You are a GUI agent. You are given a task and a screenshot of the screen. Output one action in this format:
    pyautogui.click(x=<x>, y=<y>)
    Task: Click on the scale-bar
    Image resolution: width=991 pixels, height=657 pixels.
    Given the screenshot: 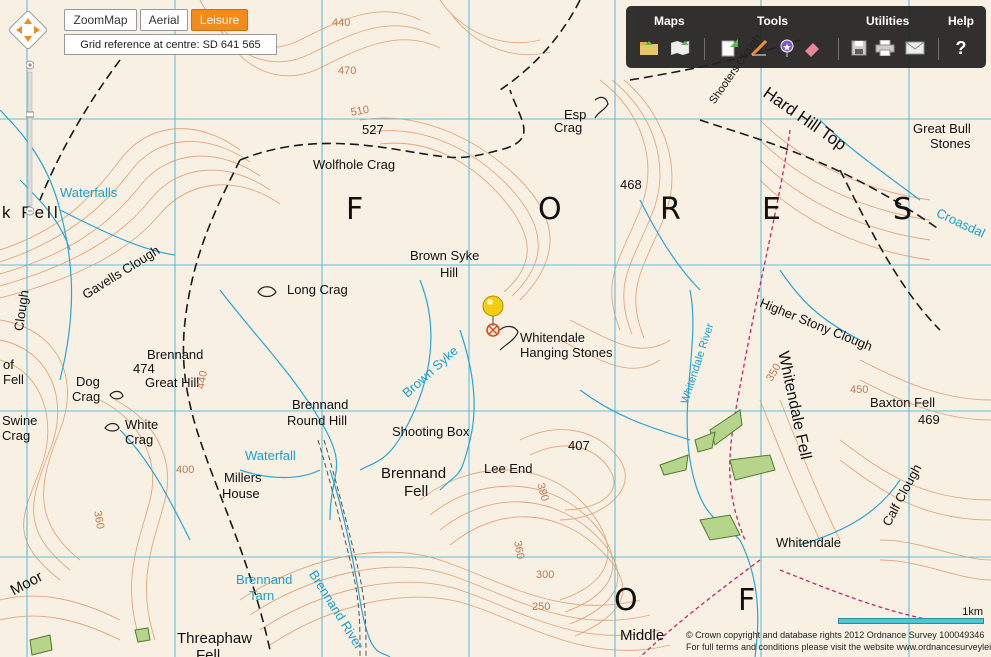 What is the action you would take?
    pyautogui.click(x=911, y=621)
    